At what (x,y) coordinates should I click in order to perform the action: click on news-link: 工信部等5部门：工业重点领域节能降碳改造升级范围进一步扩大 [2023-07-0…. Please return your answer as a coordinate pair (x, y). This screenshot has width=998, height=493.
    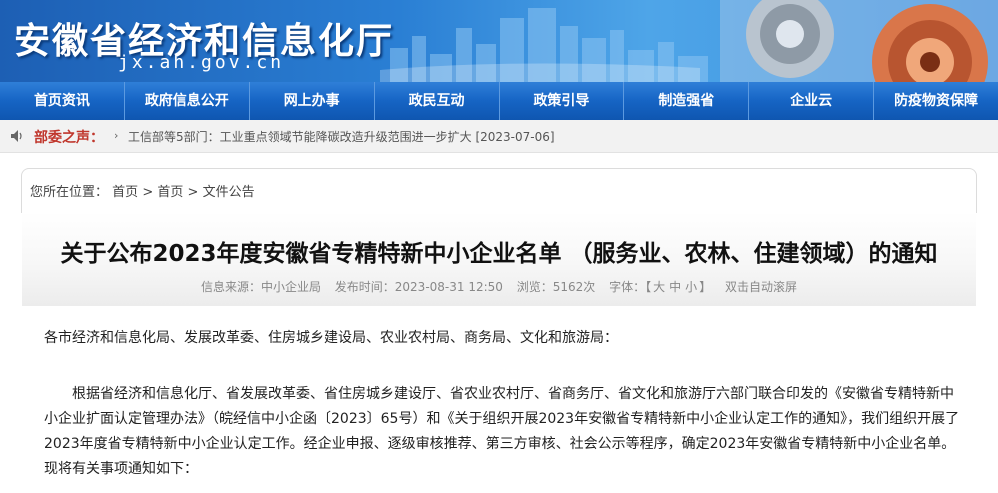
    Looking at the image, I should click on (341, 136).